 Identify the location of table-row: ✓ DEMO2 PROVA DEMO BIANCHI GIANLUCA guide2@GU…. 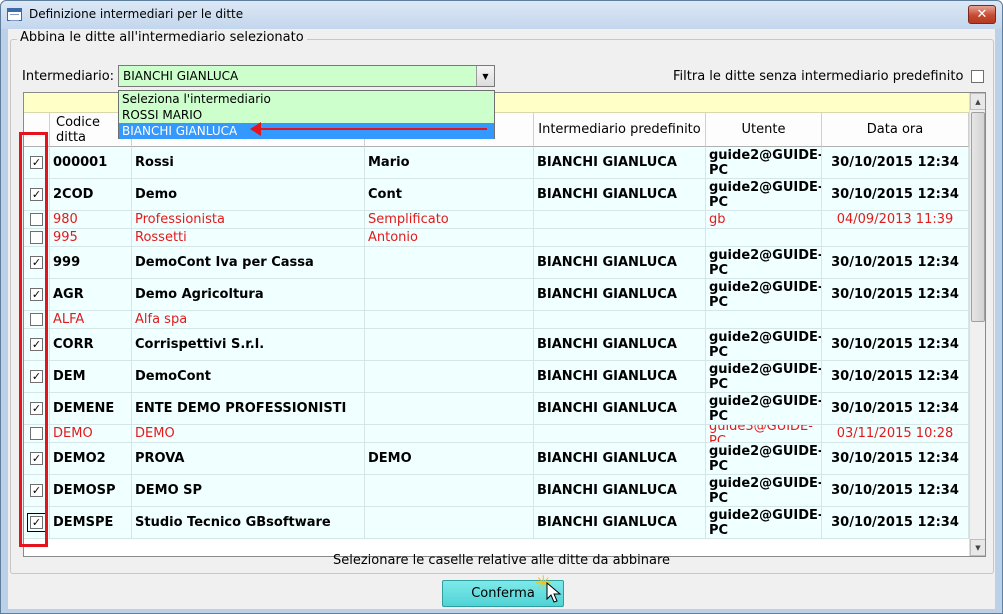
(496, 459).